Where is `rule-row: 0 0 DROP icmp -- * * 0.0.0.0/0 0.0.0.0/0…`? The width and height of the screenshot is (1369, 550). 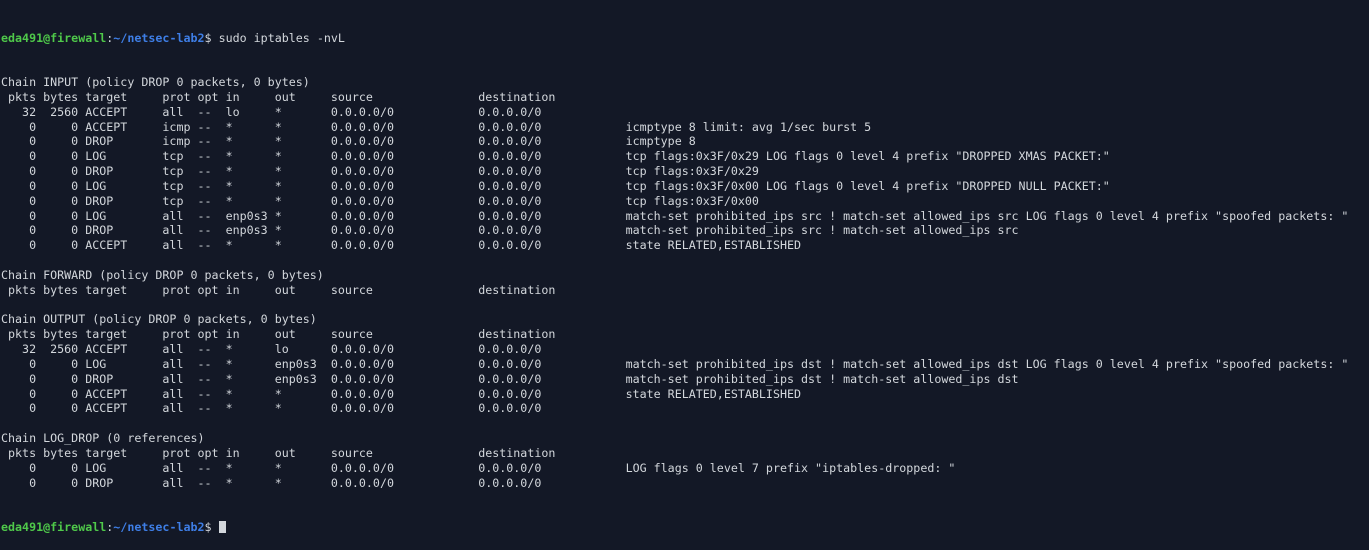 rule-row: 0 0 DROP icmp -- * * 0.0.0.0/0 0.0.0.0/0… is located at coordinates (348, 141).